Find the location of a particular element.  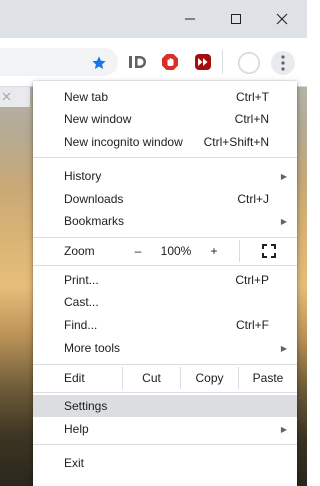

menu-item-help: Help ▶ is located at coordinates (165, 429).